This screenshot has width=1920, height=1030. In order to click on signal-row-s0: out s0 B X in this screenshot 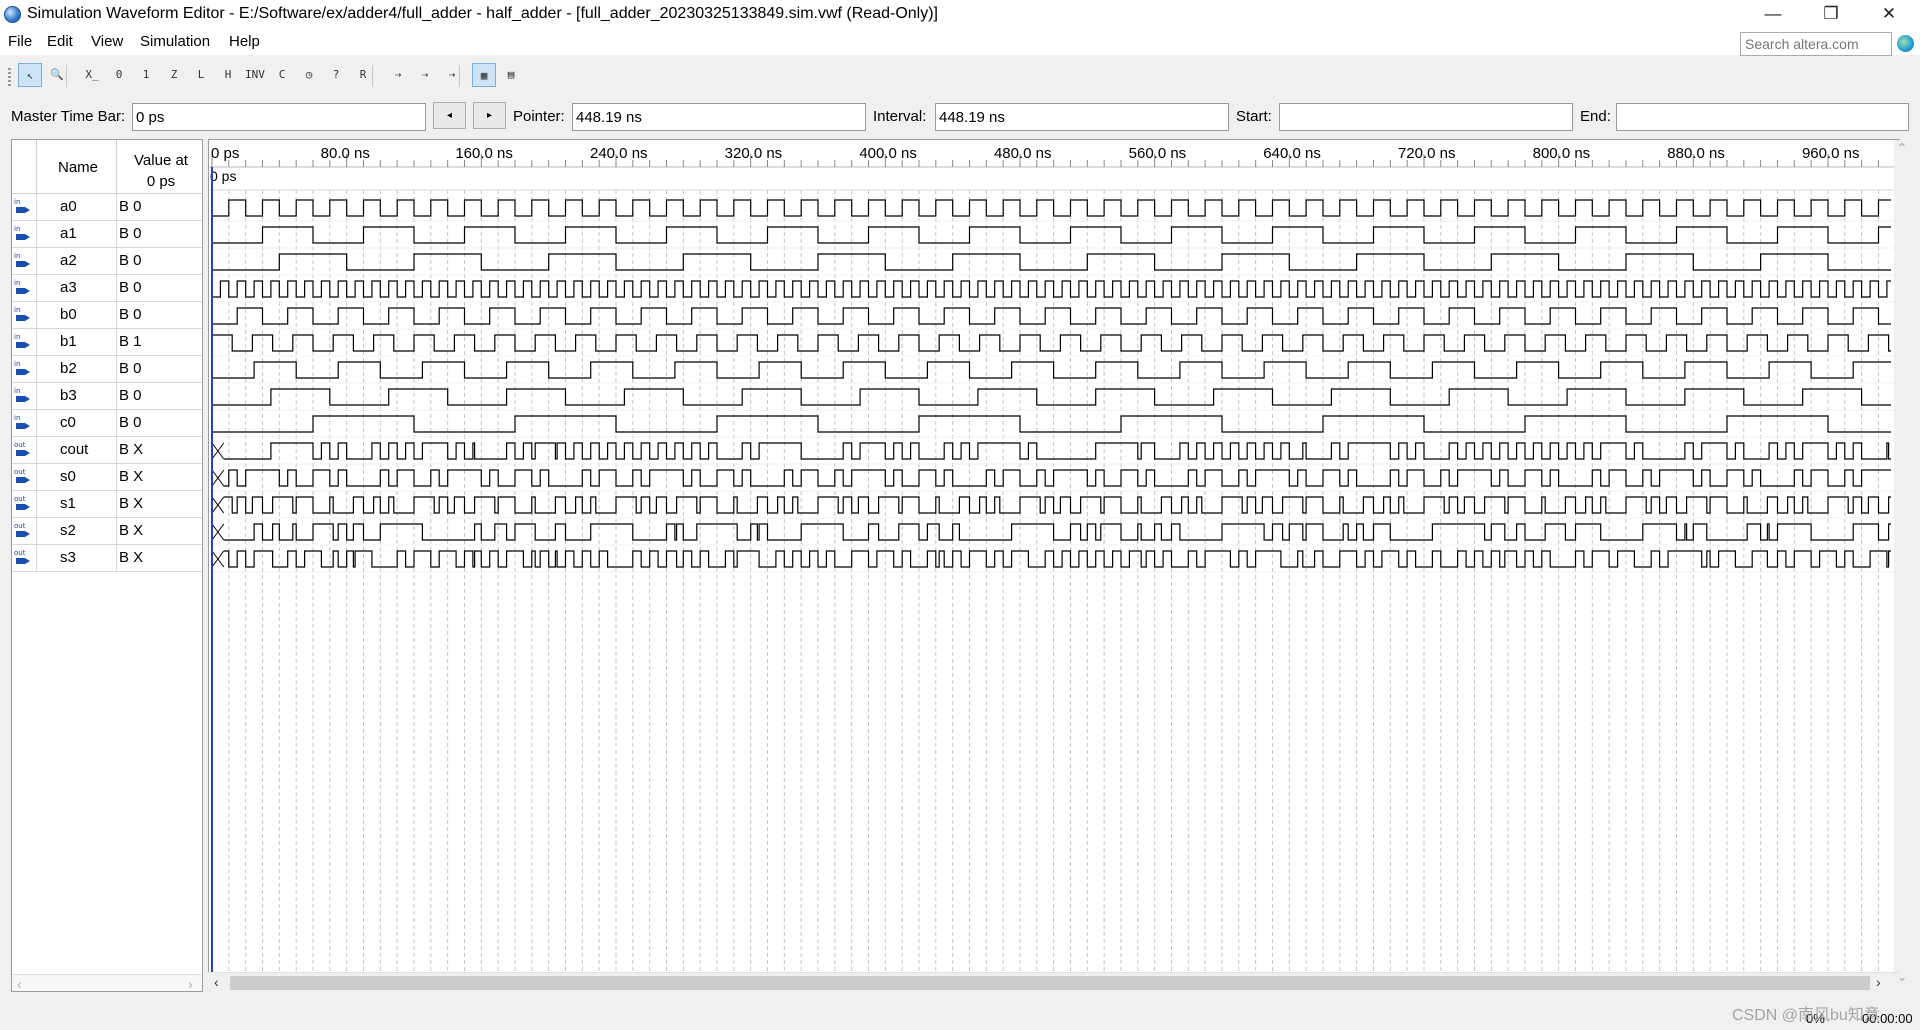, I will do `click(107, 477)`.